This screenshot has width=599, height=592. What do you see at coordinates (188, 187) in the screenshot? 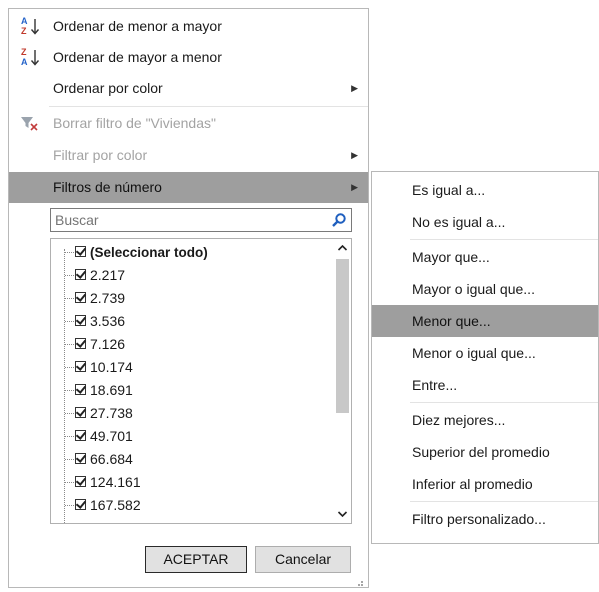
I see `number-filters-item: Filtros de número ▶` at bounding box center [188, 187].